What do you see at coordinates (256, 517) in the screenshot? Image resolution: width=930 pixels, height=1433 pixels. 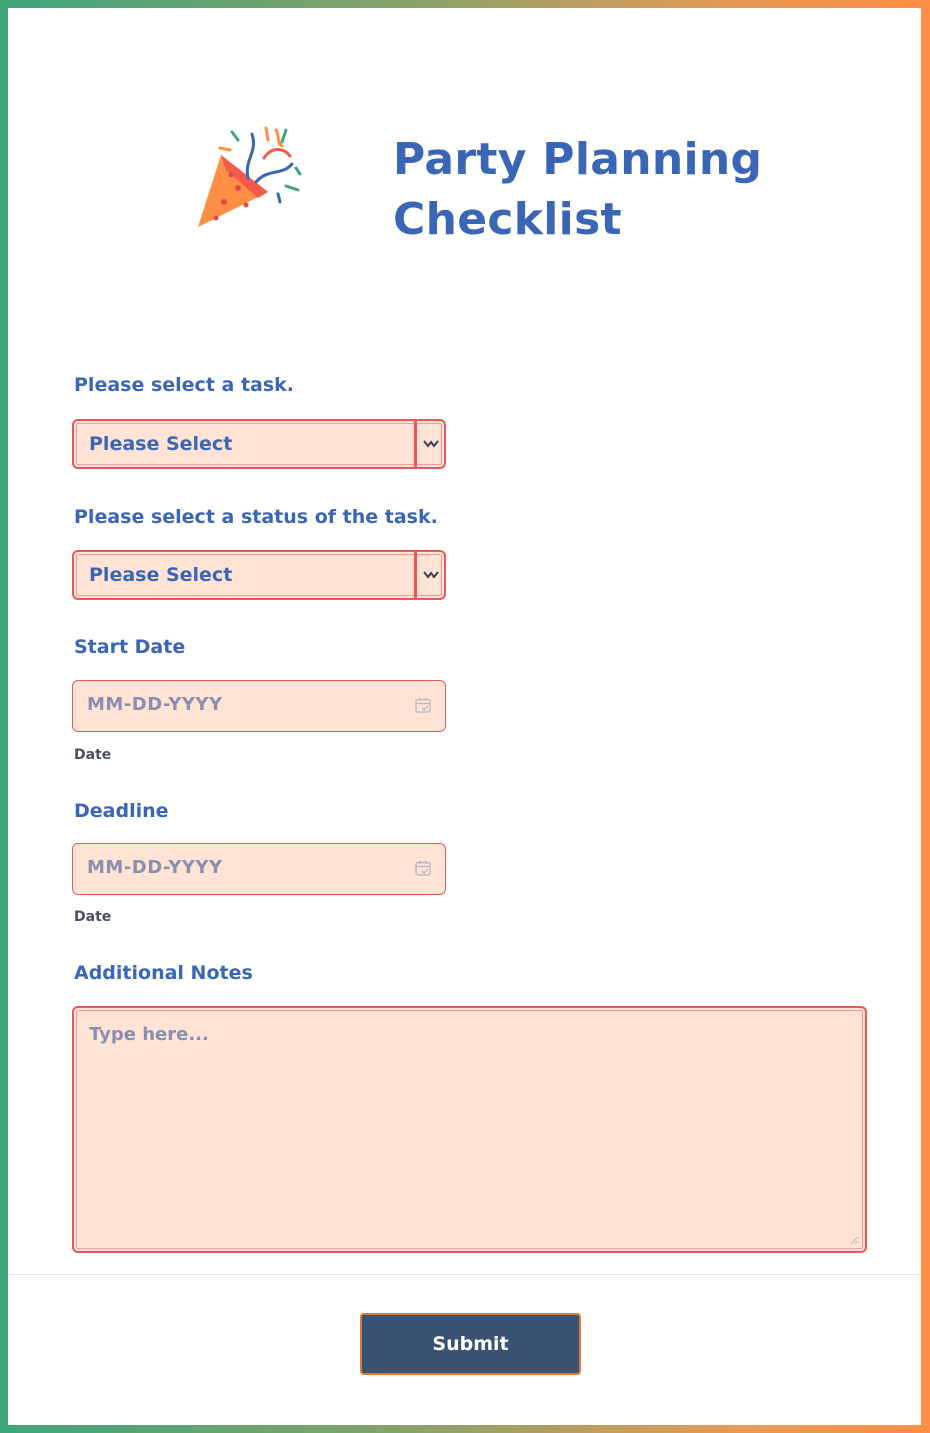 I see `status-label: Please select a status of the task.` at bounding box center [256, 517].